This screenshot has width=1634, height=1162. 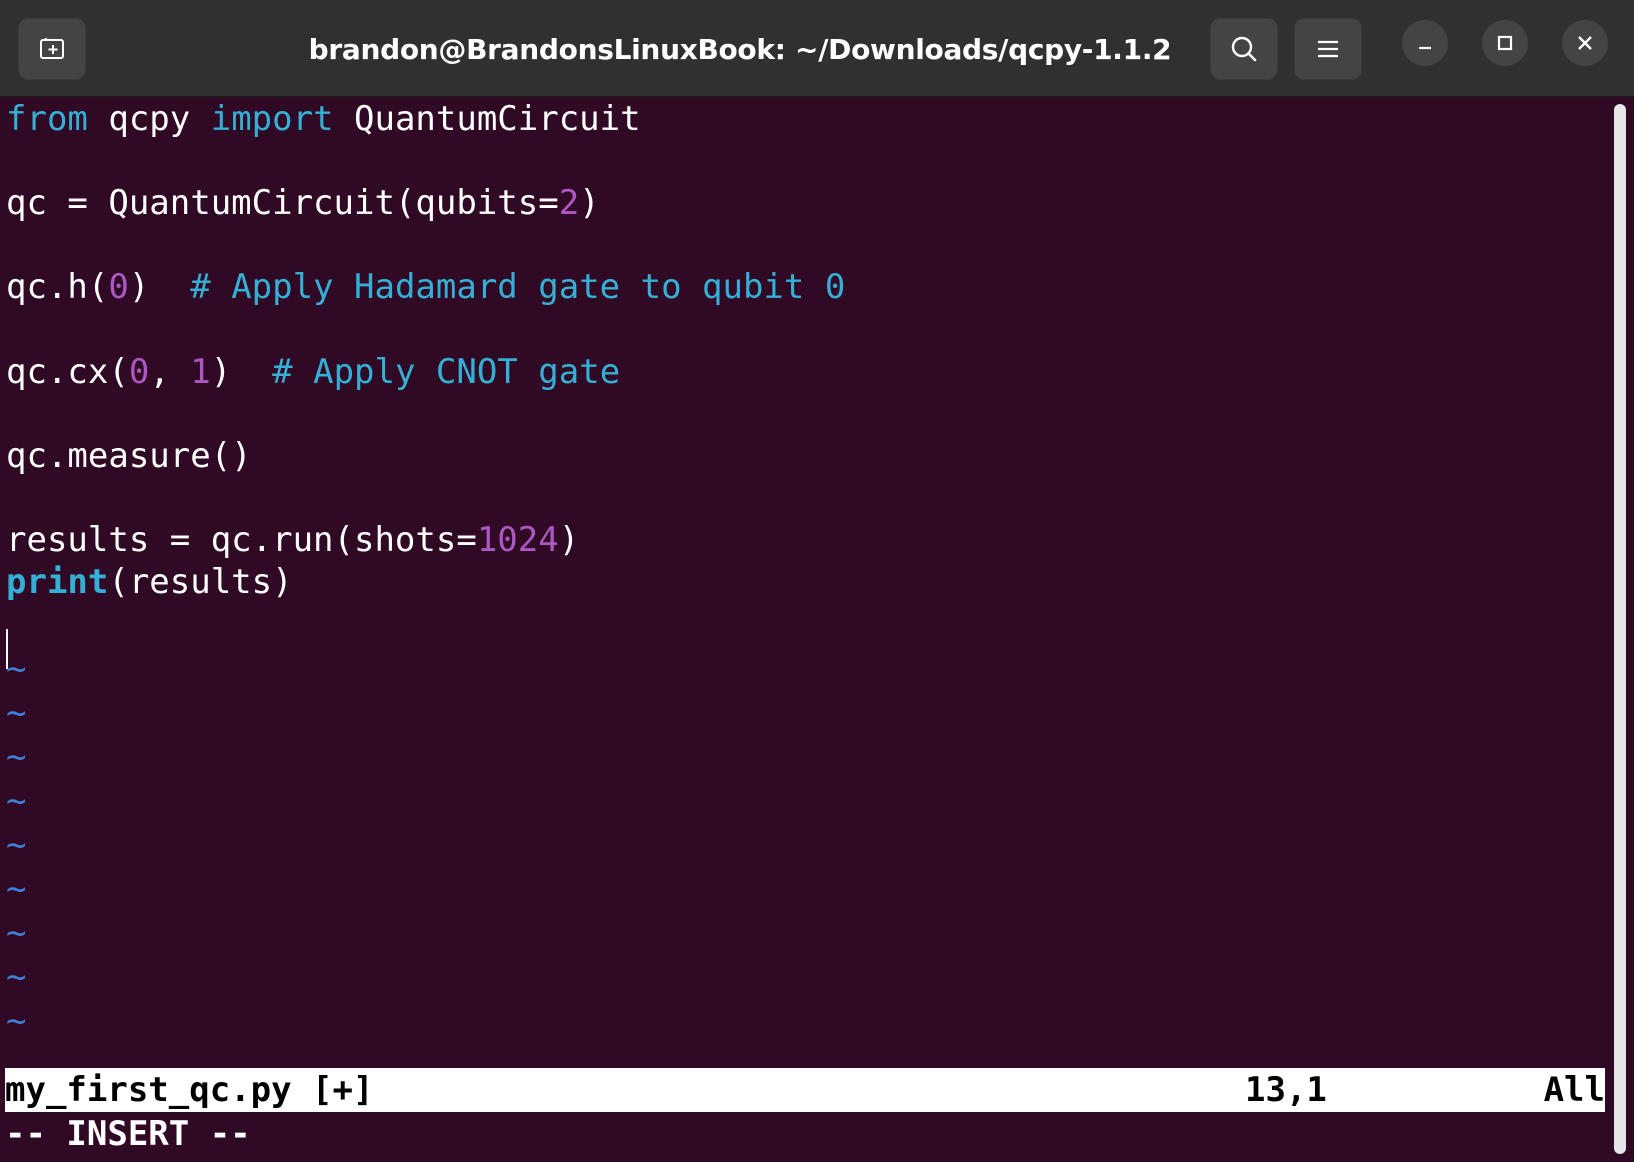 I want to click on hamburger-menu-icon, so click(x=1328, y=49).